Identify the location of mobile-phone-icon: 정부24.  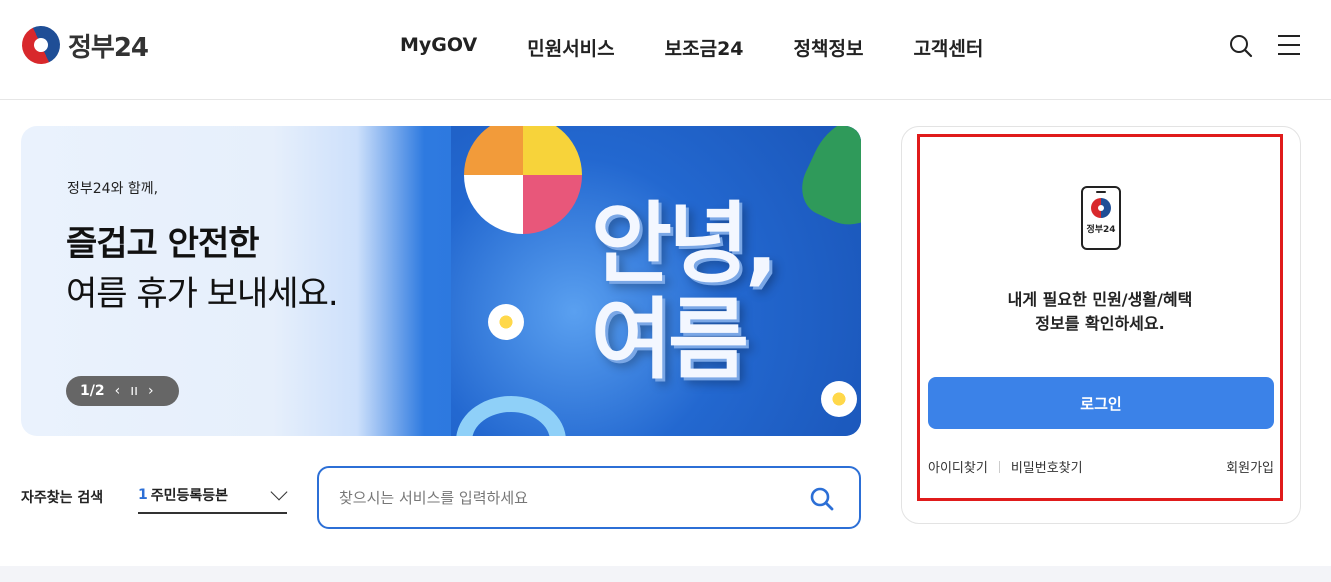
(1101, 218).